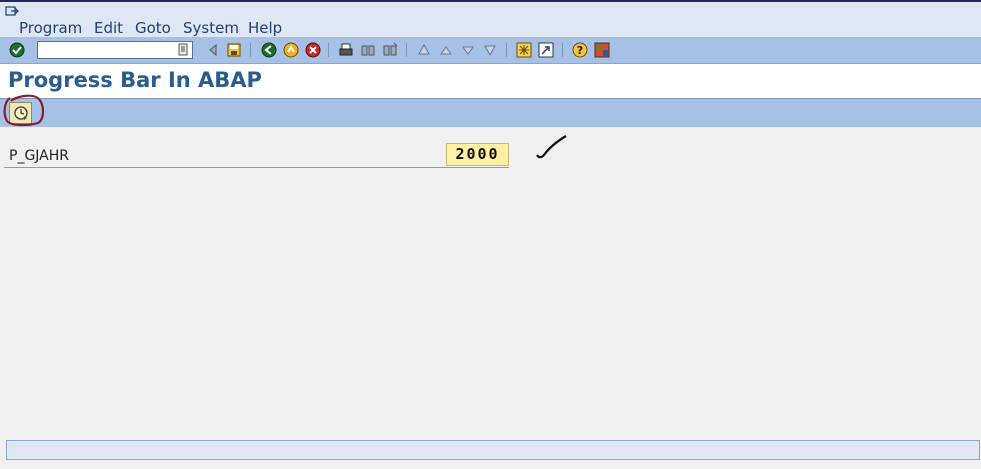 This screenshot has width=981, height=469. Describe the element at coordinates (265, 28) in the screenshot. I see `menu-help: Help` at that location.